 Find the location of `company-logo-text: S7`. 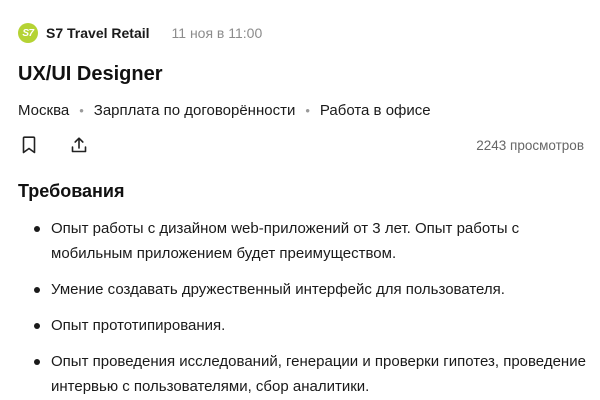

company-logo-text: S7 is located at coordinates (28, 33).